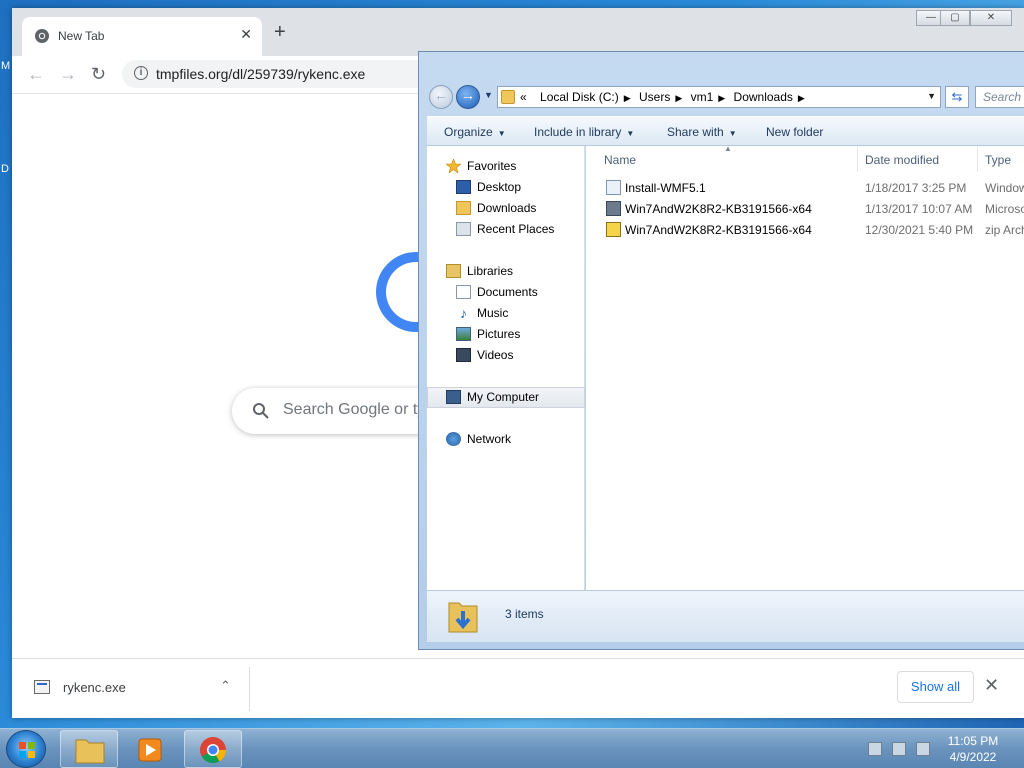 This screenshot has width=1024, height=768. I want to click on nav-favorites: Favorites, so click(506, 166).